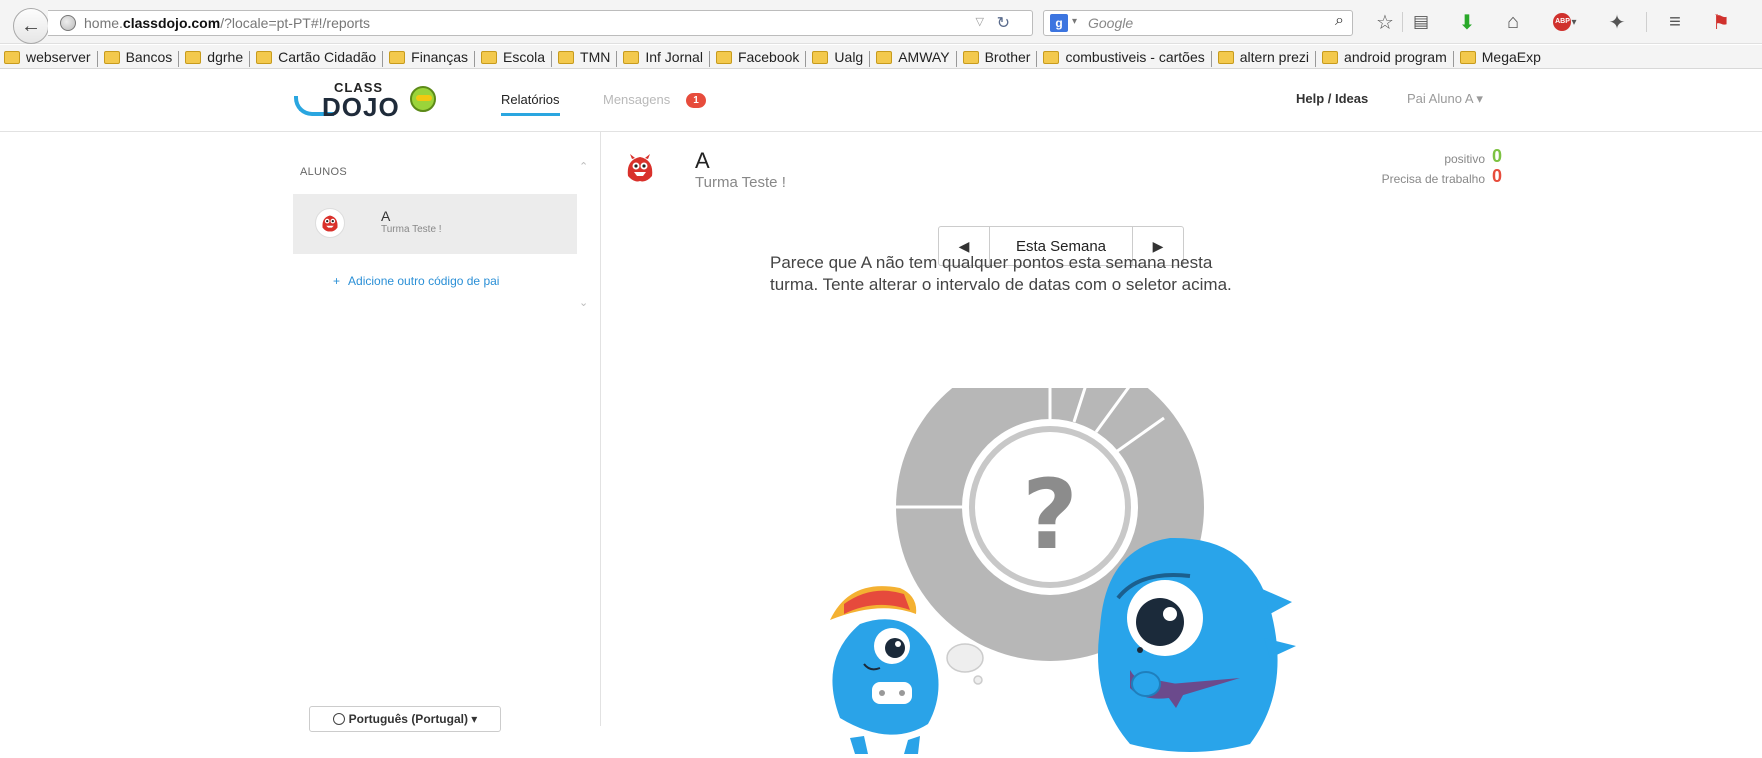 The height and width of the screenshot is (758, 1762). What do you see at coordinates (1513, 22) in the screenshot?
I see `home-icon: ⌂` at bounding box center [1513, 22].